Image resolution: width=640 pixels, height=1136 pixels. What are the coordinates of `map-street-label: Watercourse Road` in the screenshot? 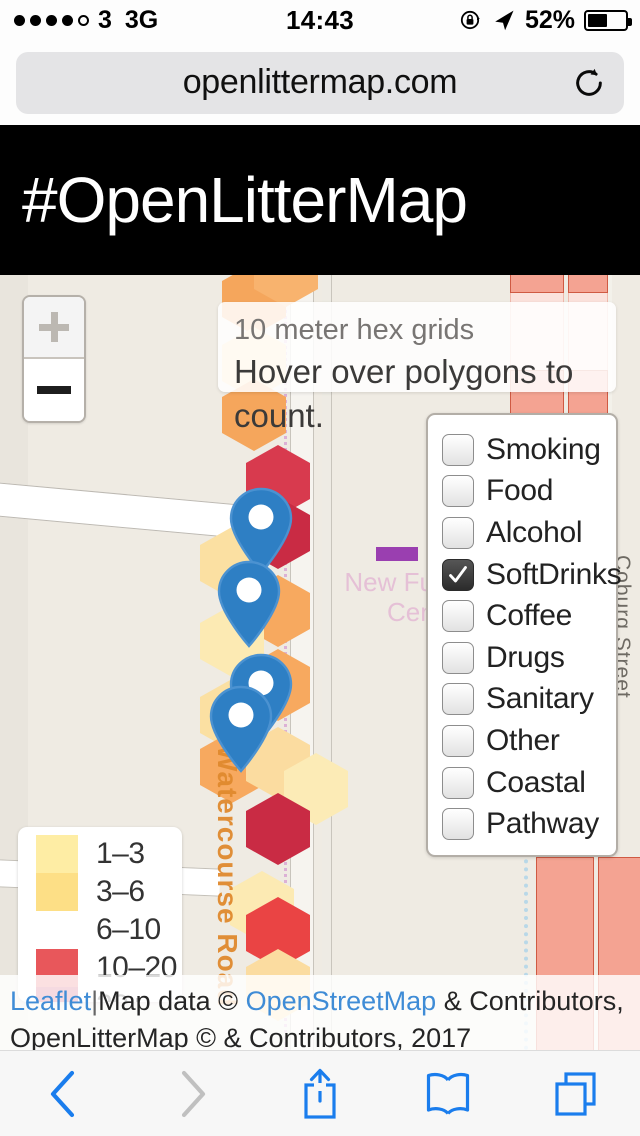 It's located at (227, 876).